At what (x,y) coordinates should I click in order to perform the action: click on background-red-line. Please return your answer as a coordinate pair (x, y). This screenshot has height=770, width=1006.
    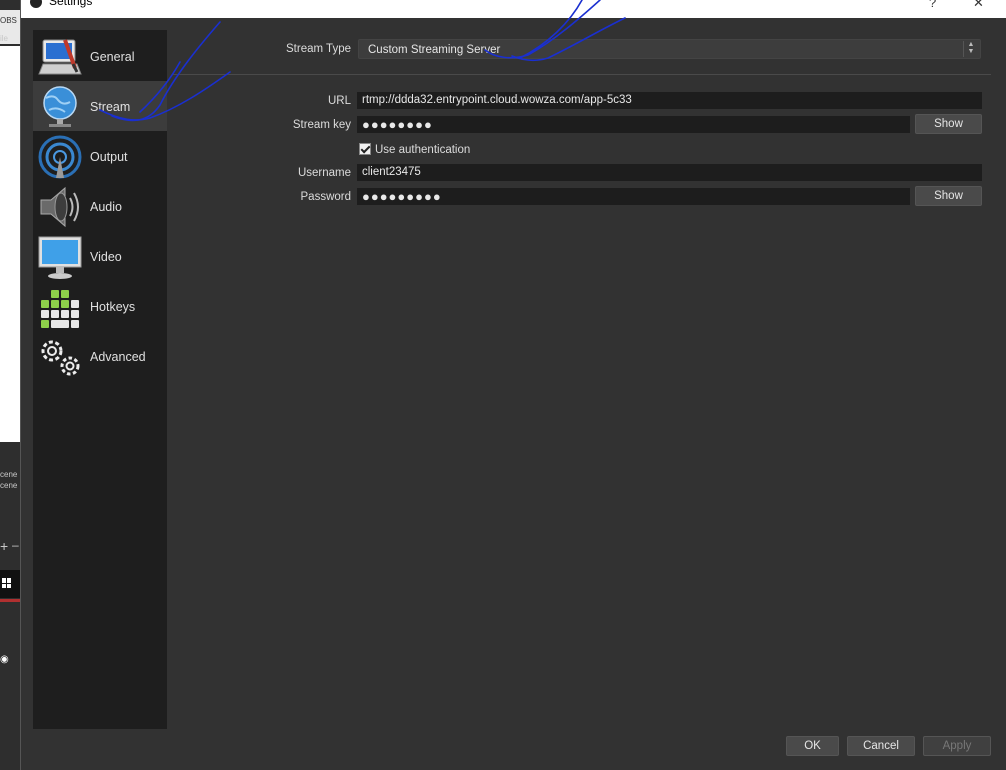
    Looking at the image, I should click on (10, 600).